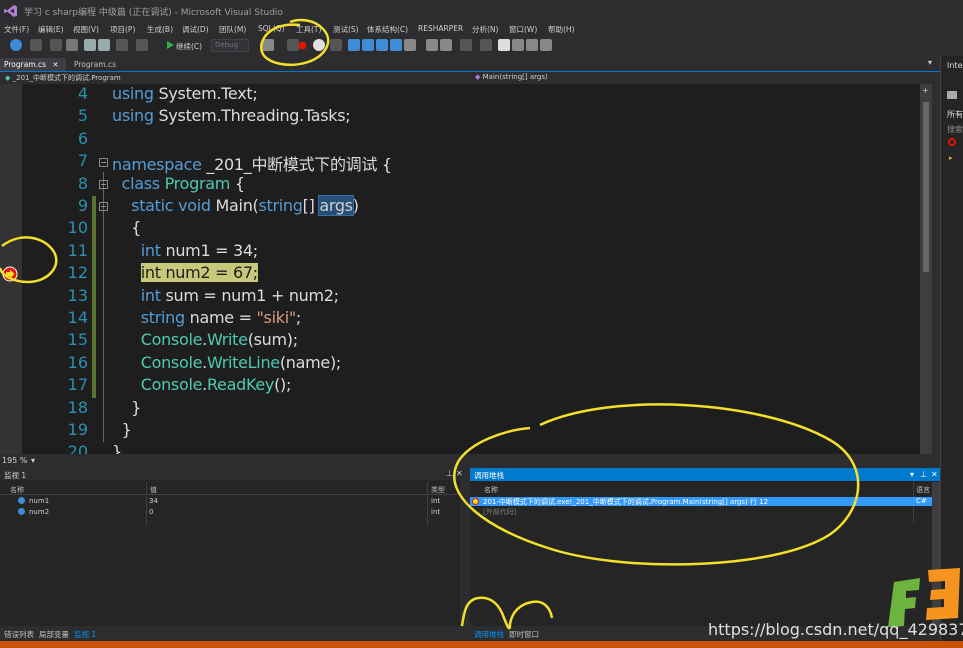  Describe the element at coordinates (54, 634) in the screenshot. I see `tab-locals: 局部变量` at that location.